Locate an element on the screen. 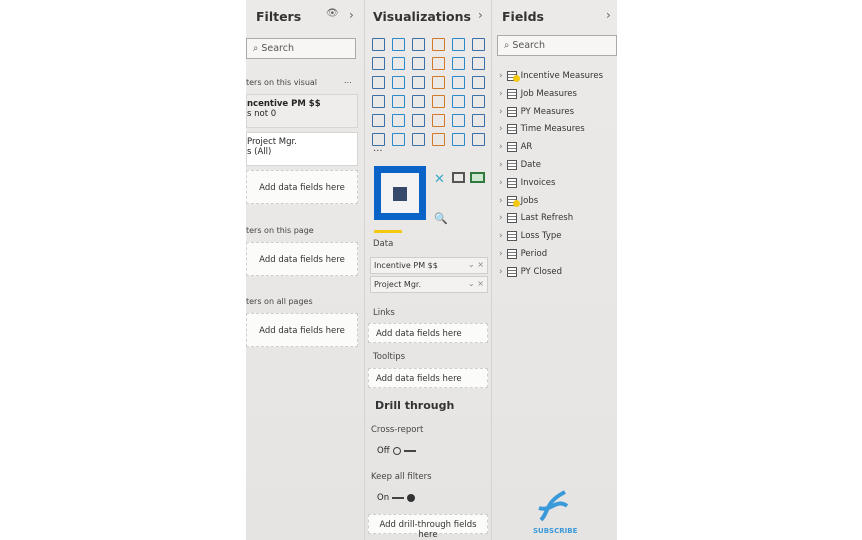  eye-icon: 👁 is located at coordinates (332, 13).